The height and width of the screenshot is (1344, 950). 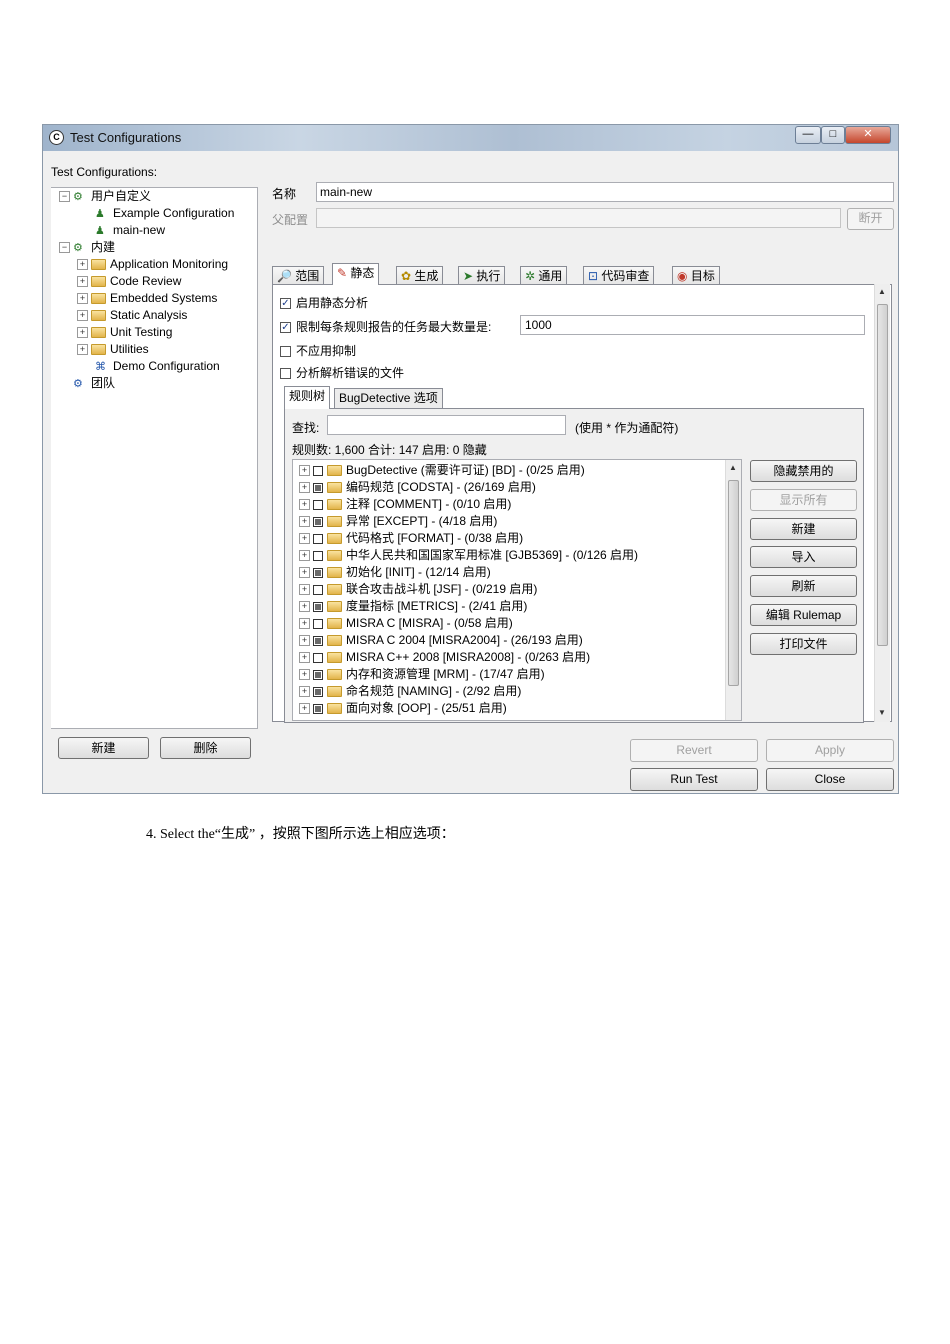 I want to click on subtab-rule-tree: 规则树, so click(x=307, y=397).